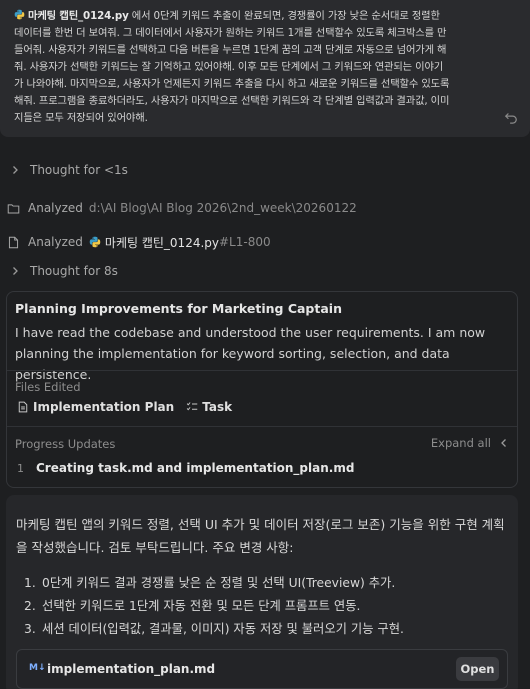 This screenshot has height=689, width=530. What do you see at coordinates (79, 170) in the screenshot?
I see `thought-label: Thought for <1s` at bounding box center [79, 170].